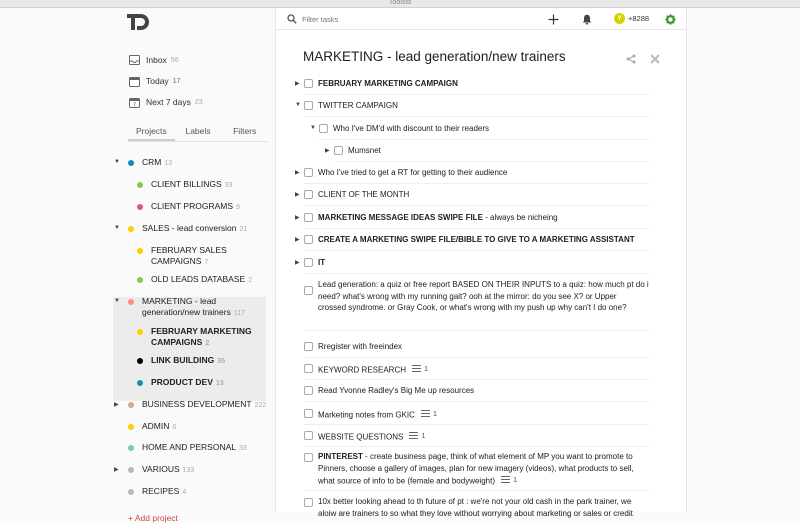 The width and height of the screenshot is (800, 523). I want to click on task-content: Rregister with freeindex, so click(360, 346).